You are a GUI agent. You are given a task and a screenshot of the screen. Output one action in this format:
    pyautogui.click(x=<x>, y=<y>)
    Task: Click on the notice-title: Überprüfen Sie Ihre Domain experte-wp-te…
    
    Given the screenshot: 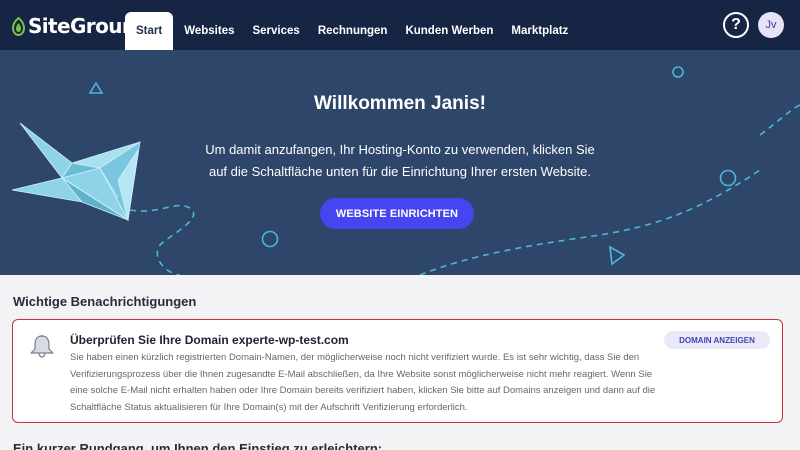 What is the action you would take?
    pyautogui.click(x=209, y=340)
    